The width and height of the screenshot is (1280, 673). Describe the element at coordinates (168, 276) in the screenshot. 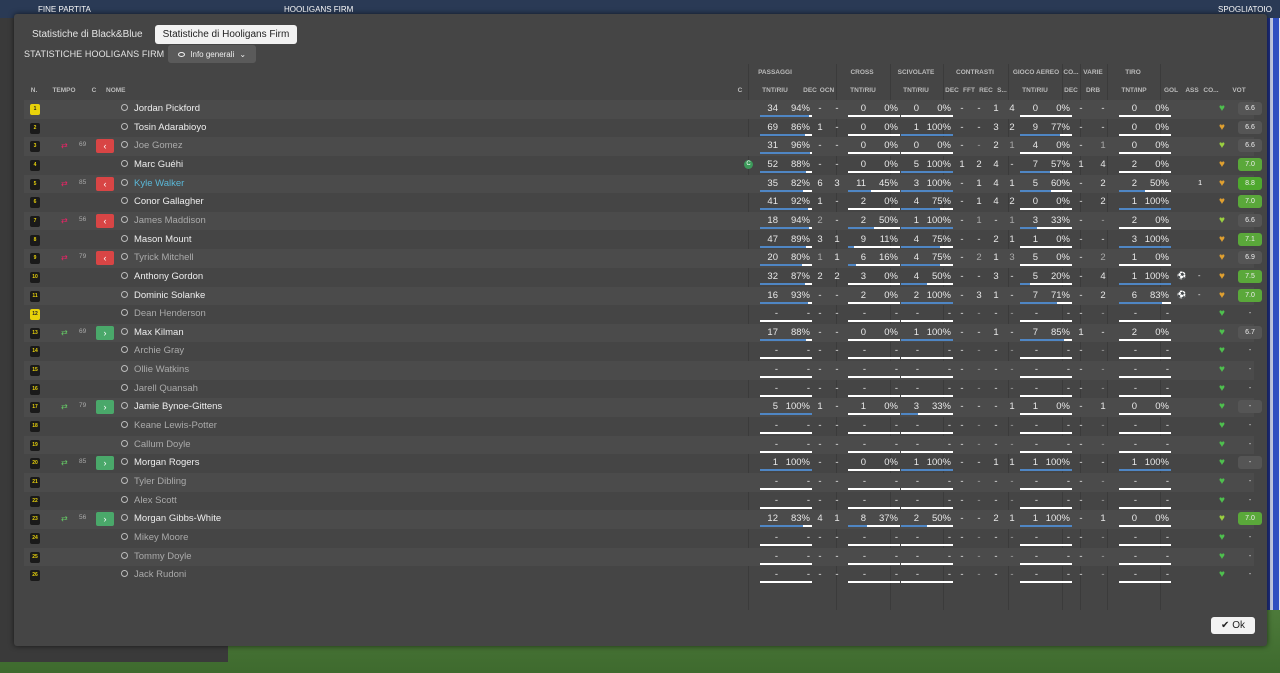

I see `player-name: Anthony Gordon` at that location.